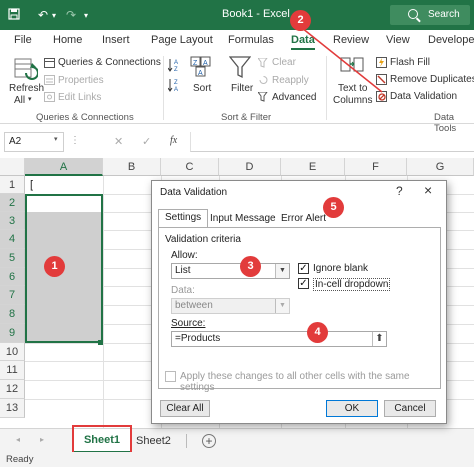 Image resolution: width=474 pixels, height=467 pixels. Describe the element at coordinates (12, 333) in the screenshot. I see `row-header-9: 9` at that location.